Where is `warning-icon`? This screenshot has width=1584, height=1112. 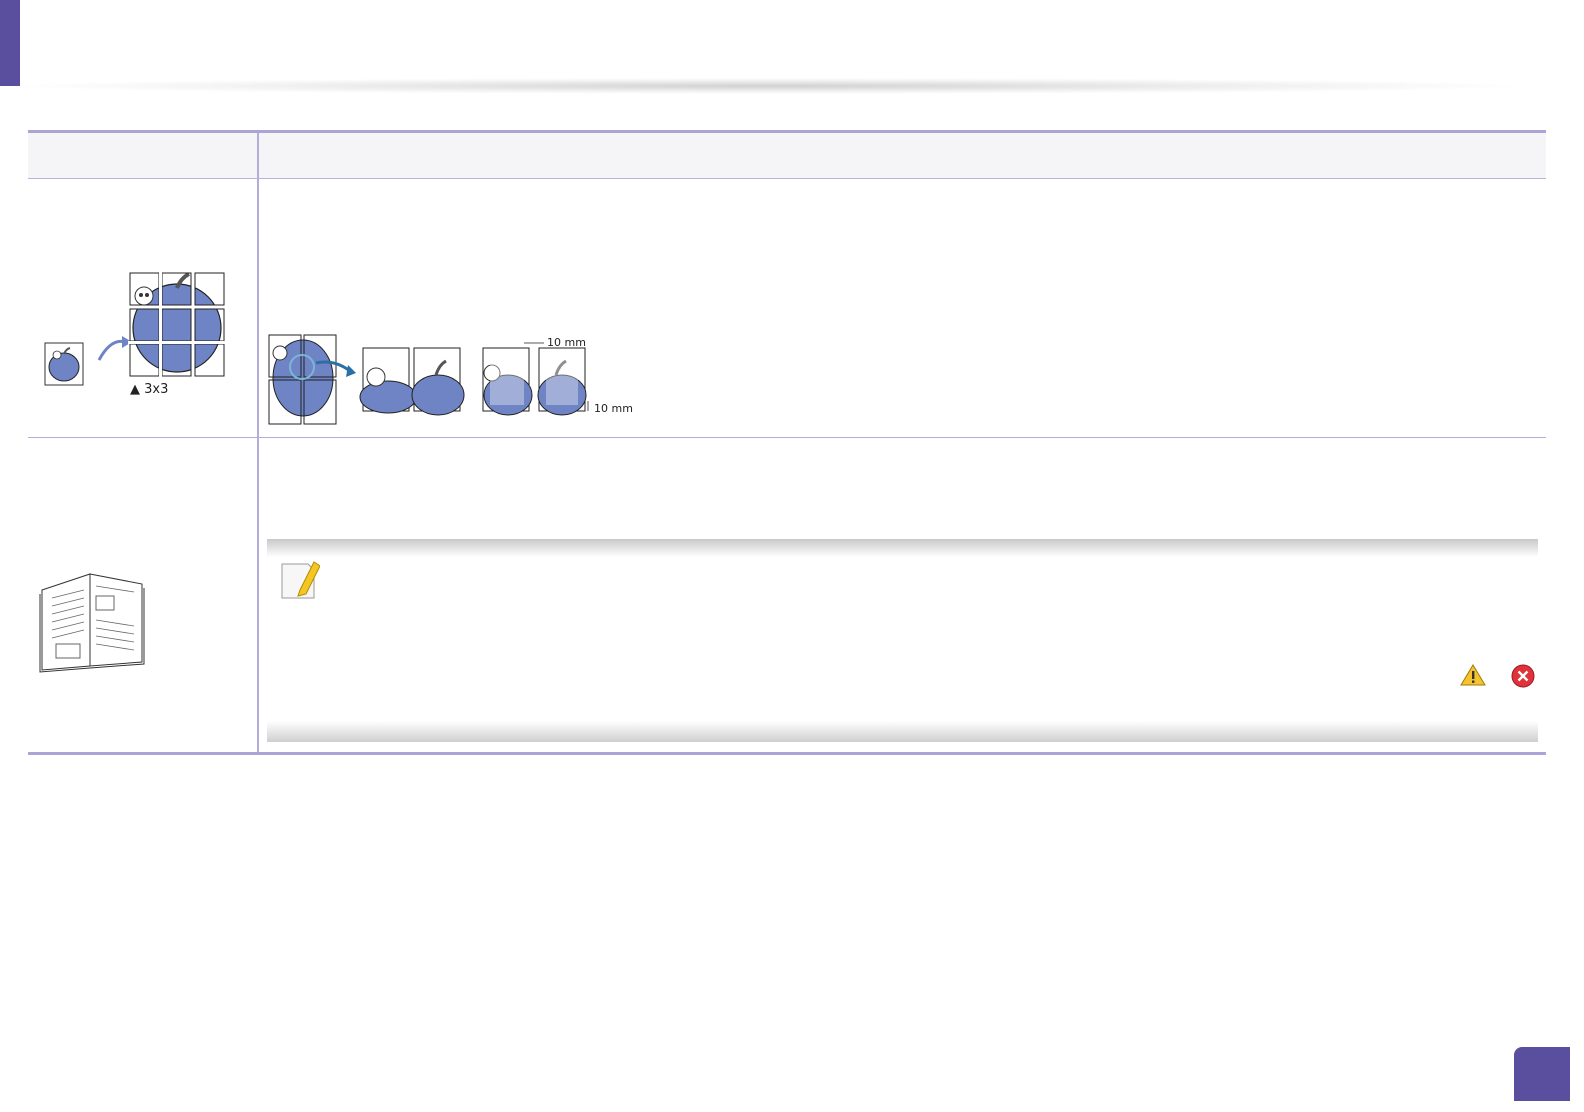 warning-icon is located at coordinates (1473, 675).